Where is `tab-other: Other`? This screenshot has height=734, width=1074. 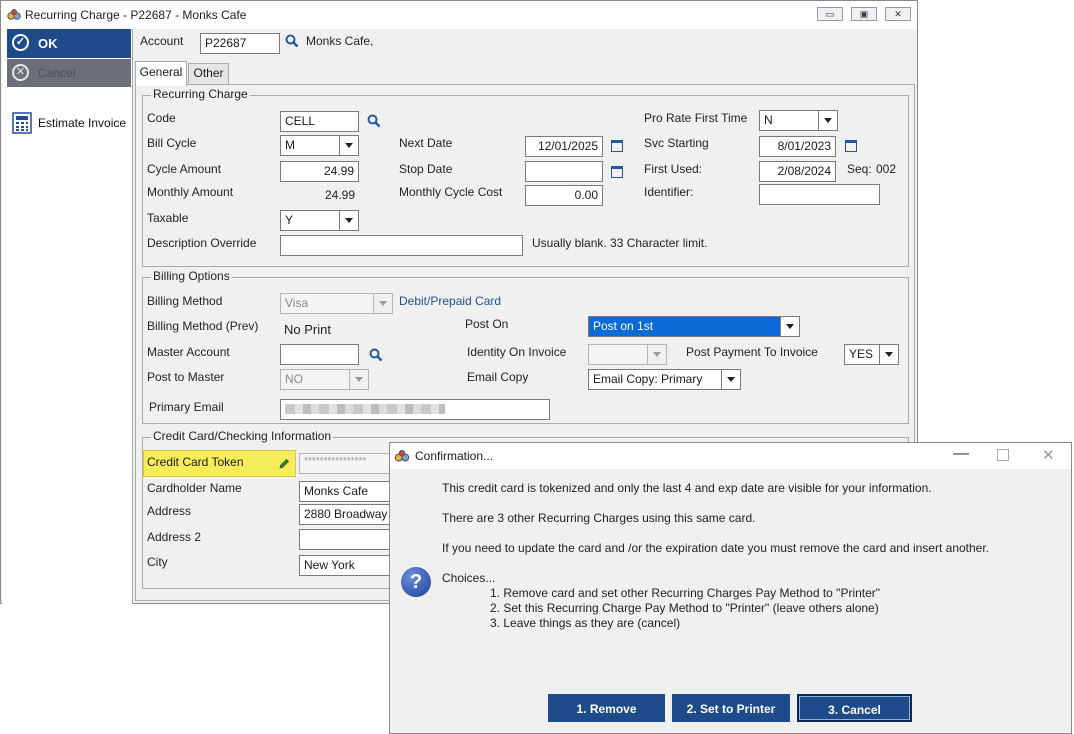 tab-other: Other is located at coordinates (208, 74).